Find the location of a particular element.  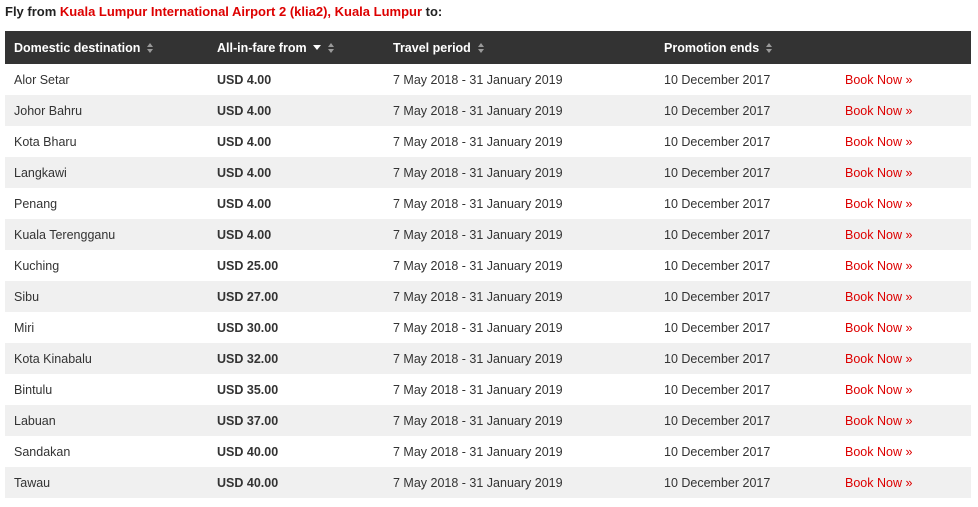

heading-suffix: to: is located at coordinates (432, 11).